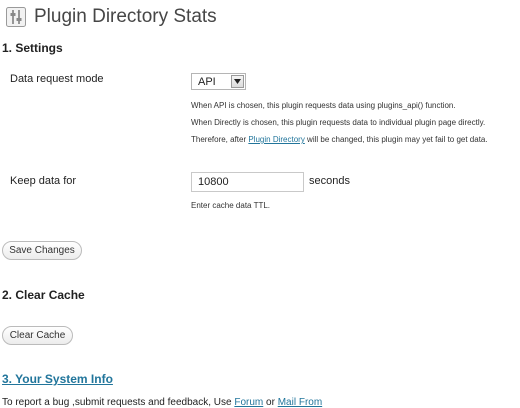 Image resolution: width=520 pixels, height=408 pixels. What do you see at coordinates (247, 182) in the screenshot?
I see `cache-ttl-input` at bounding box center [247, 182].